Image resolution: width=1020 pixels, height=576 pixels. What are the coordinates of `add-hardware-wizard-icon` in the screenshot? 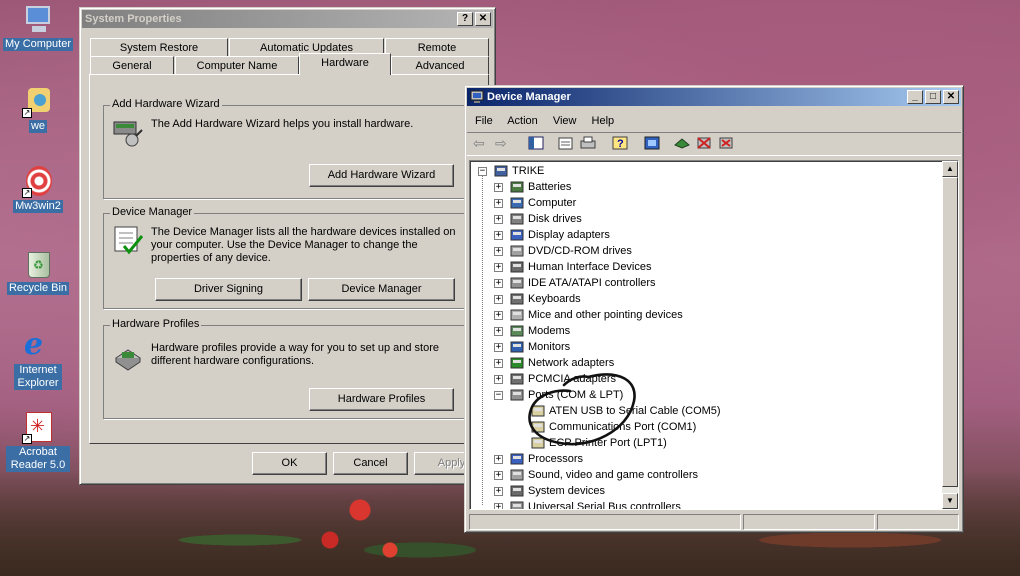 It's located at (128, 132).